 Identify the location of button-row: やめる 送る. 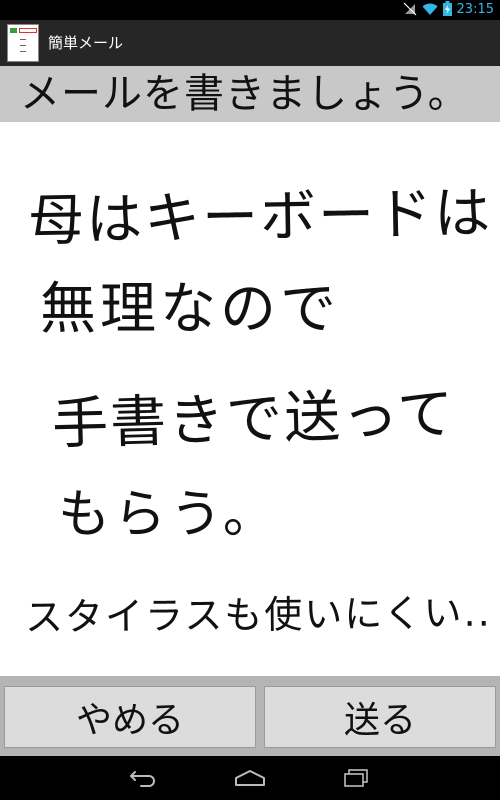
(250, 716).